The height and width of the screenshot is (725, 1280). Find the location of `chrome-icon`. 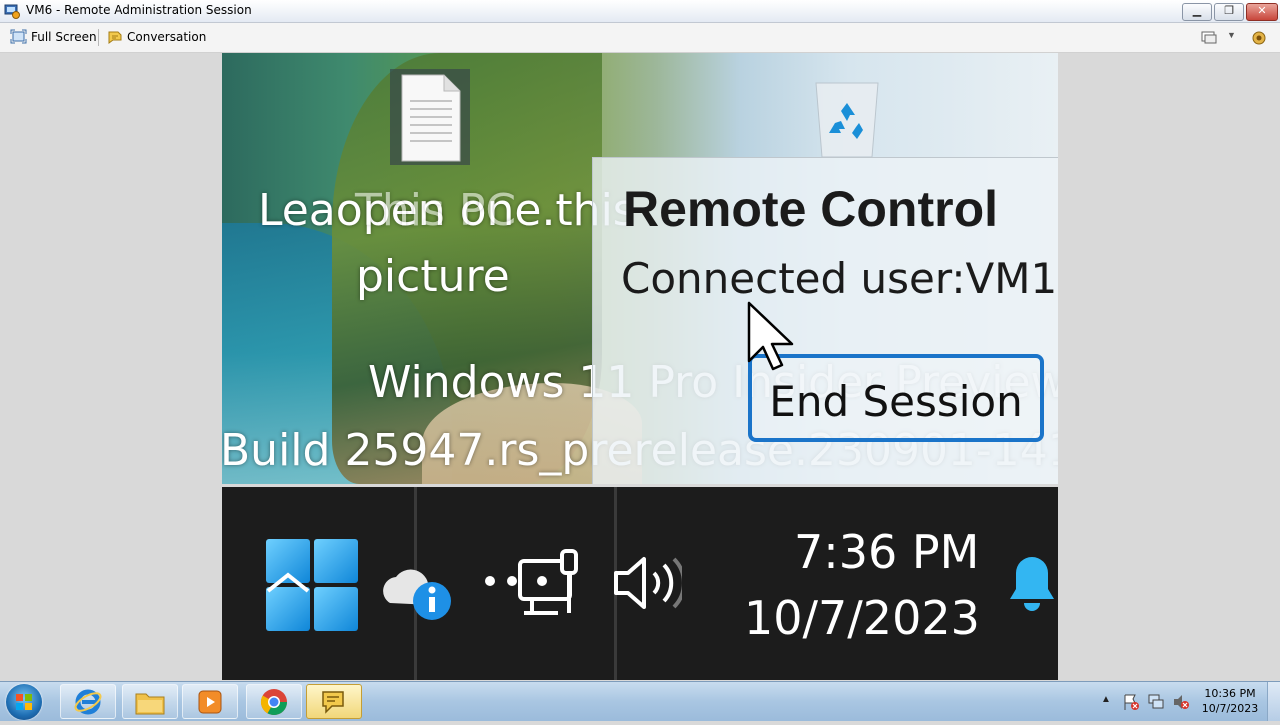

chrome-icon is located at coordinates (274, 701).